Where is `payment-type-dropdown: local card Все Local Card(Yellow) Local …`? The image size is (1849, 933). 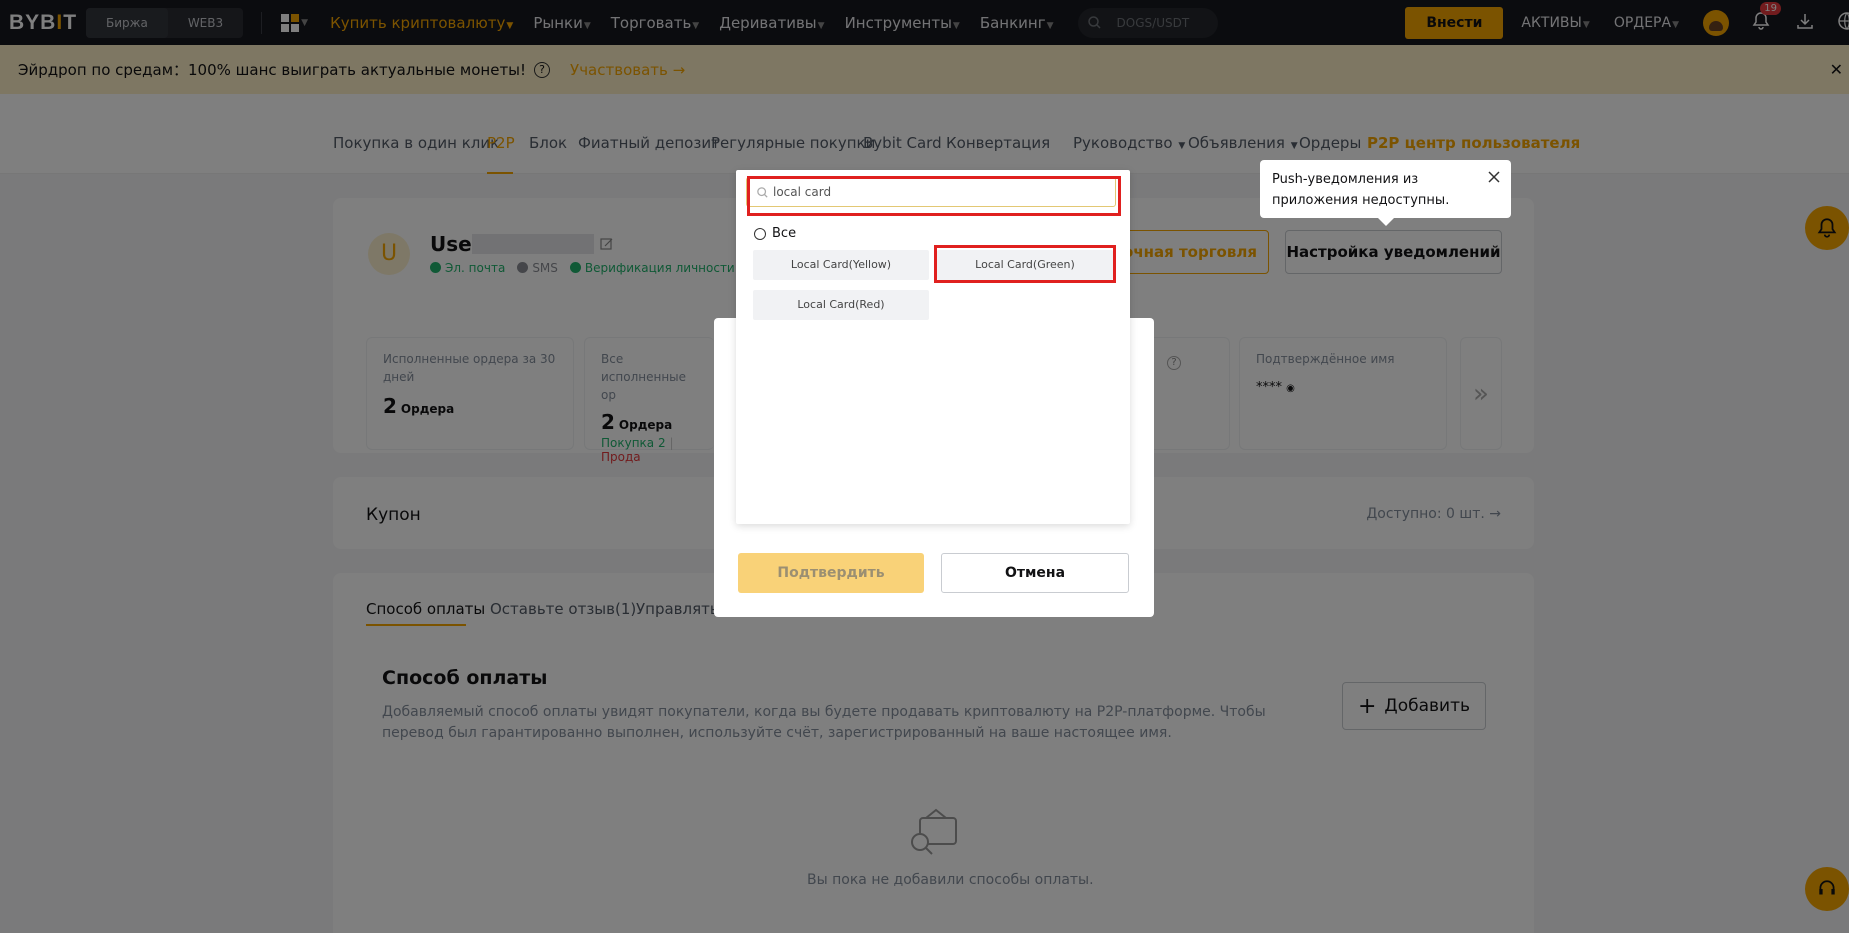 payment-type-dropdown: local card Все Local Card(Yellow) Local … is located at coordinates (933, 347).